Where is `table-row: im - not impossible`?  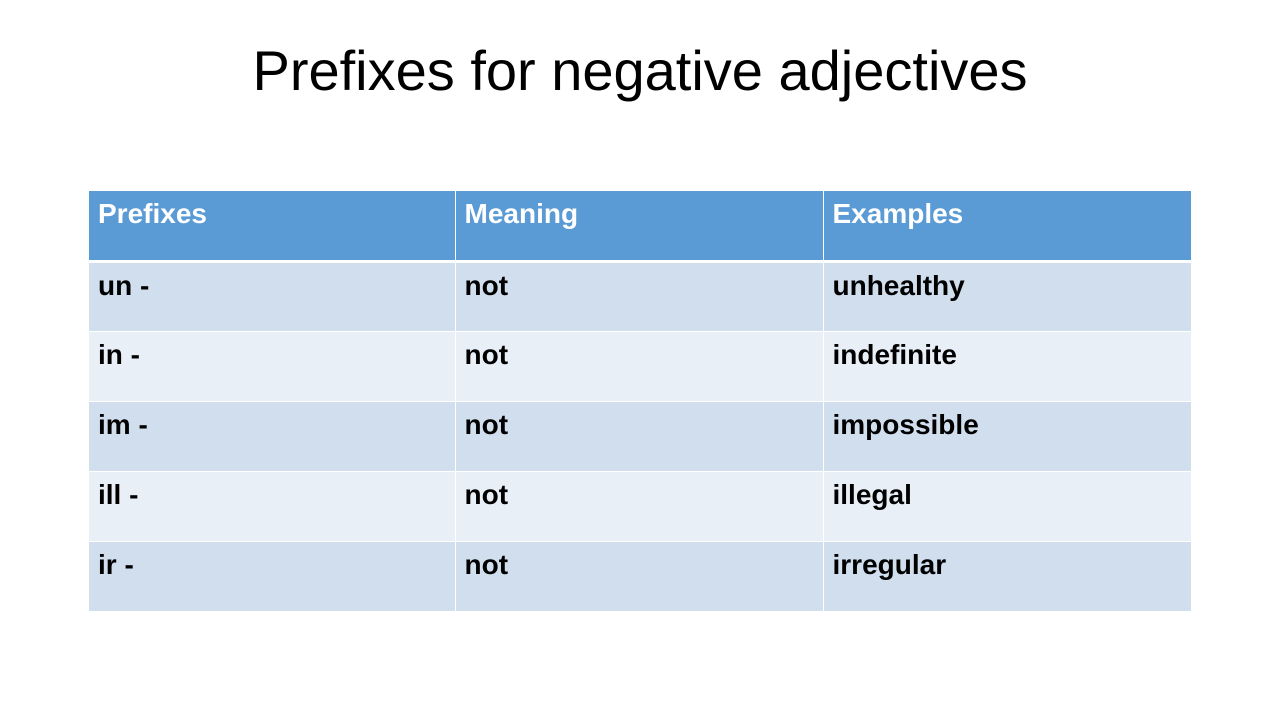
table-row: im - not impossible is located at coordinates (640, 436).